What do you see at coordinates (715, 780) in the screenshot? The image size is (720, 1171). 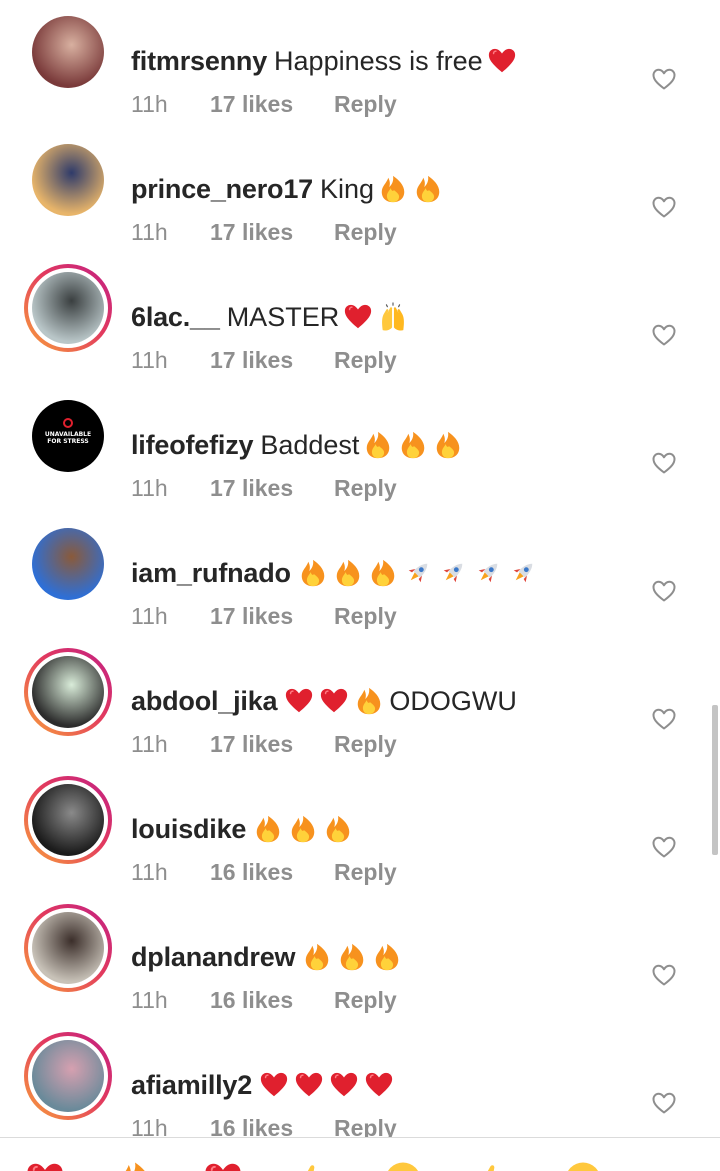 I see `scrollbar` at bounding box center [715, 780].